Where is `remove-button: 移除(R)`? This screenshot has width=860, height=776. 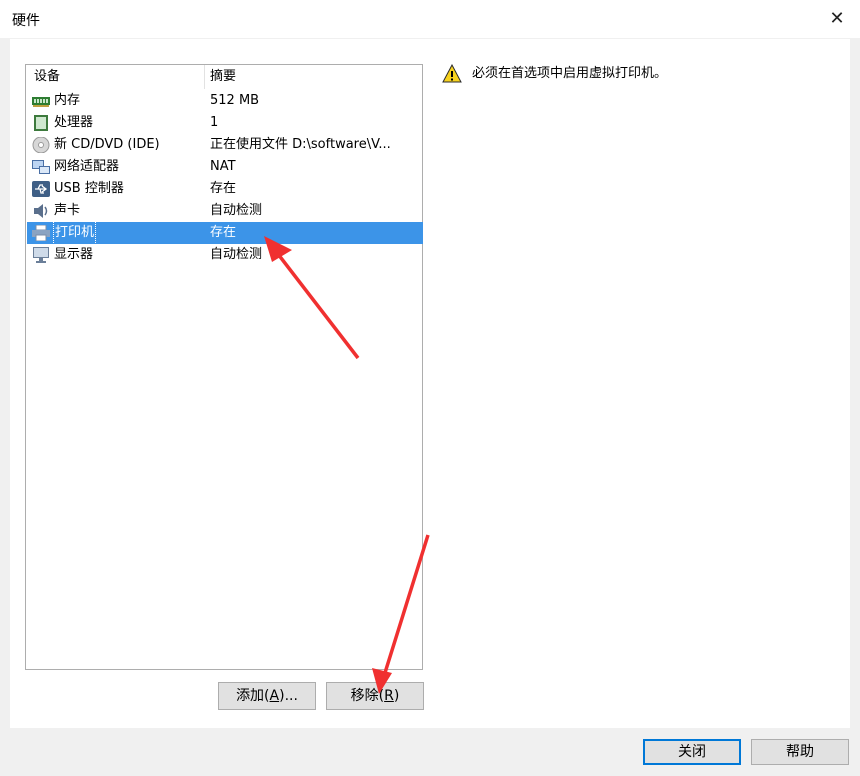 remove-button: 移除(R) is located at coordinates (375, 696).